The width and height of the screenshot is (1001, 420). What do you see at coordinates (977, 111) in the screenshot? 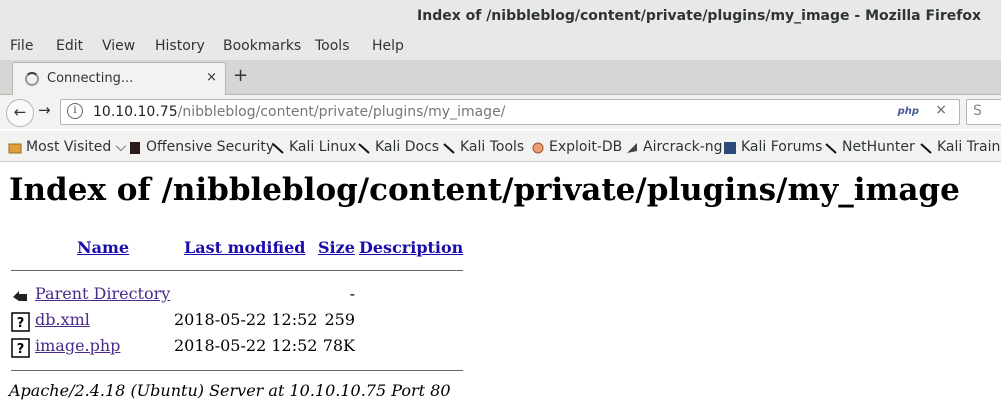
I see `search-placeholder: S` at bounding box center [977, 111].